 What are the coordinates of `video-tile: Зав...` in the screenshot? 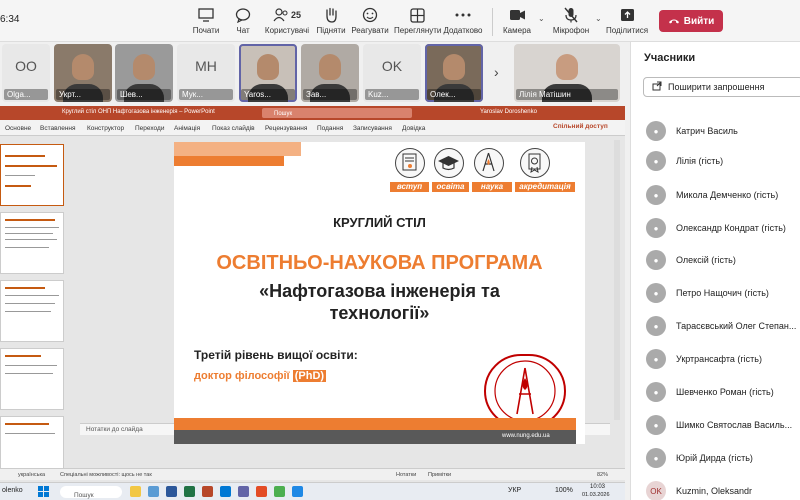 It's located at (330, 73).